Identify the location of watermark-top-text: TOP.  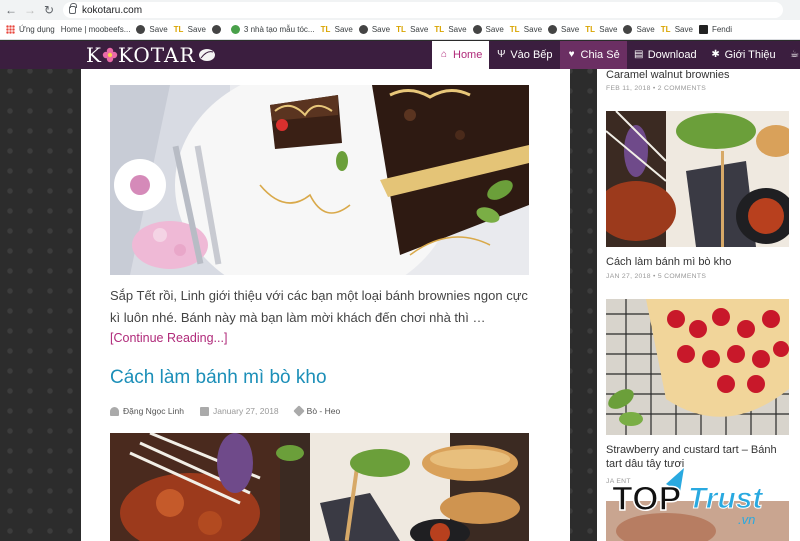
(646, 499).